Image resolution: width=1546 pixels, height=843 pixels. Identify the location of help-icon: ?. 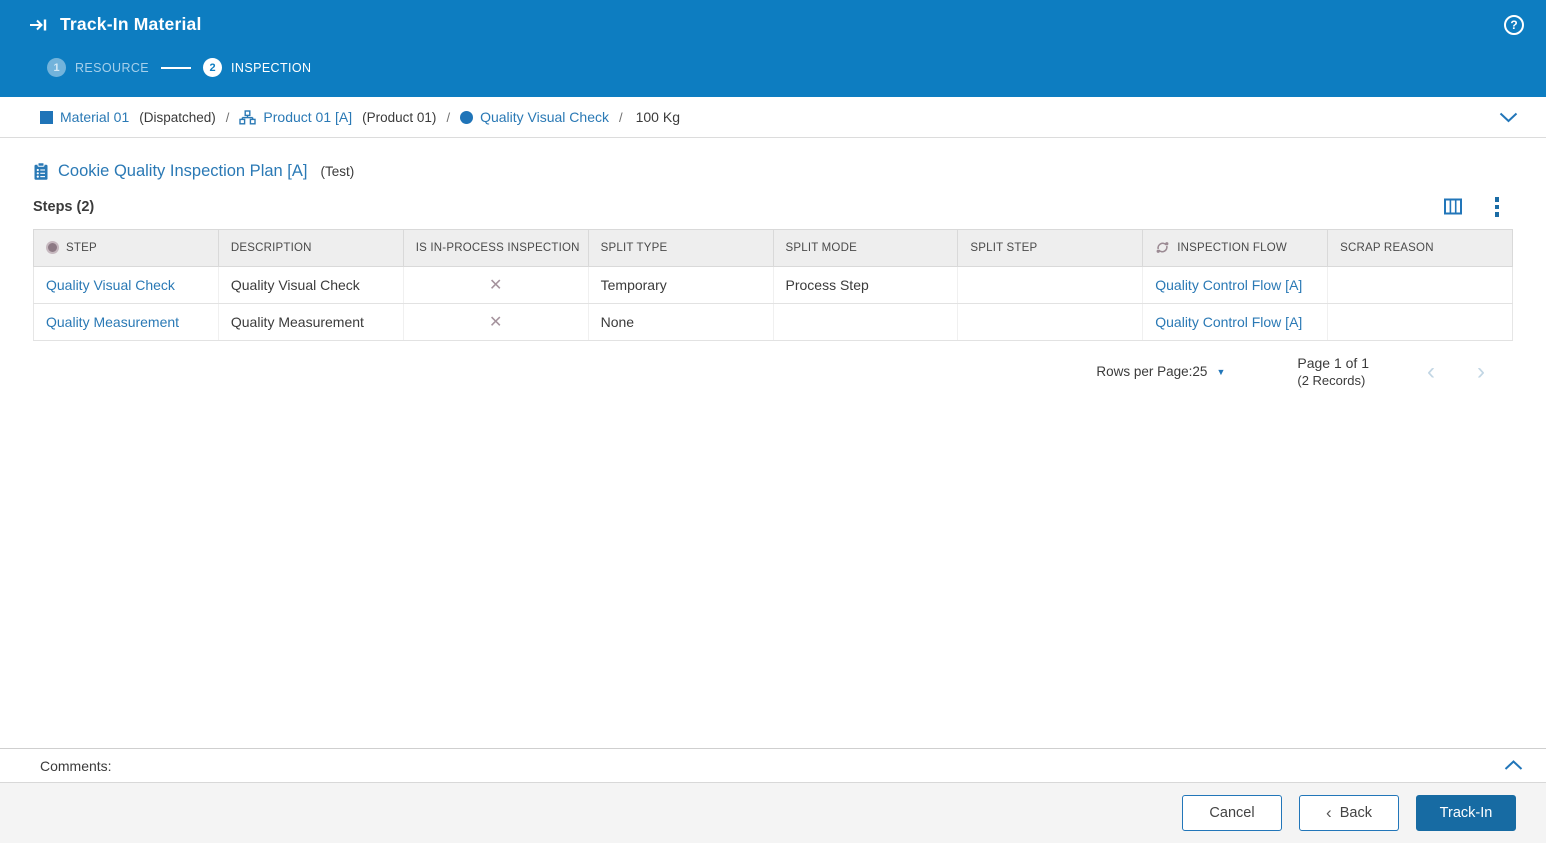
(1514, 25).